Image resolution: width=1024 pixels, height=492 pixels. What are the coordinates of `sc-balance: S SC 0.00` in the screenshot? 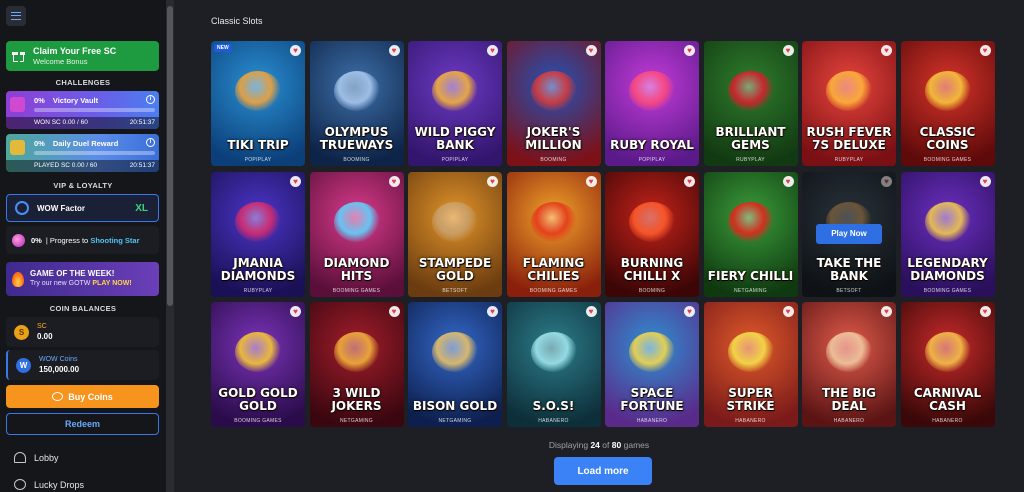 It's located at (82, 332).